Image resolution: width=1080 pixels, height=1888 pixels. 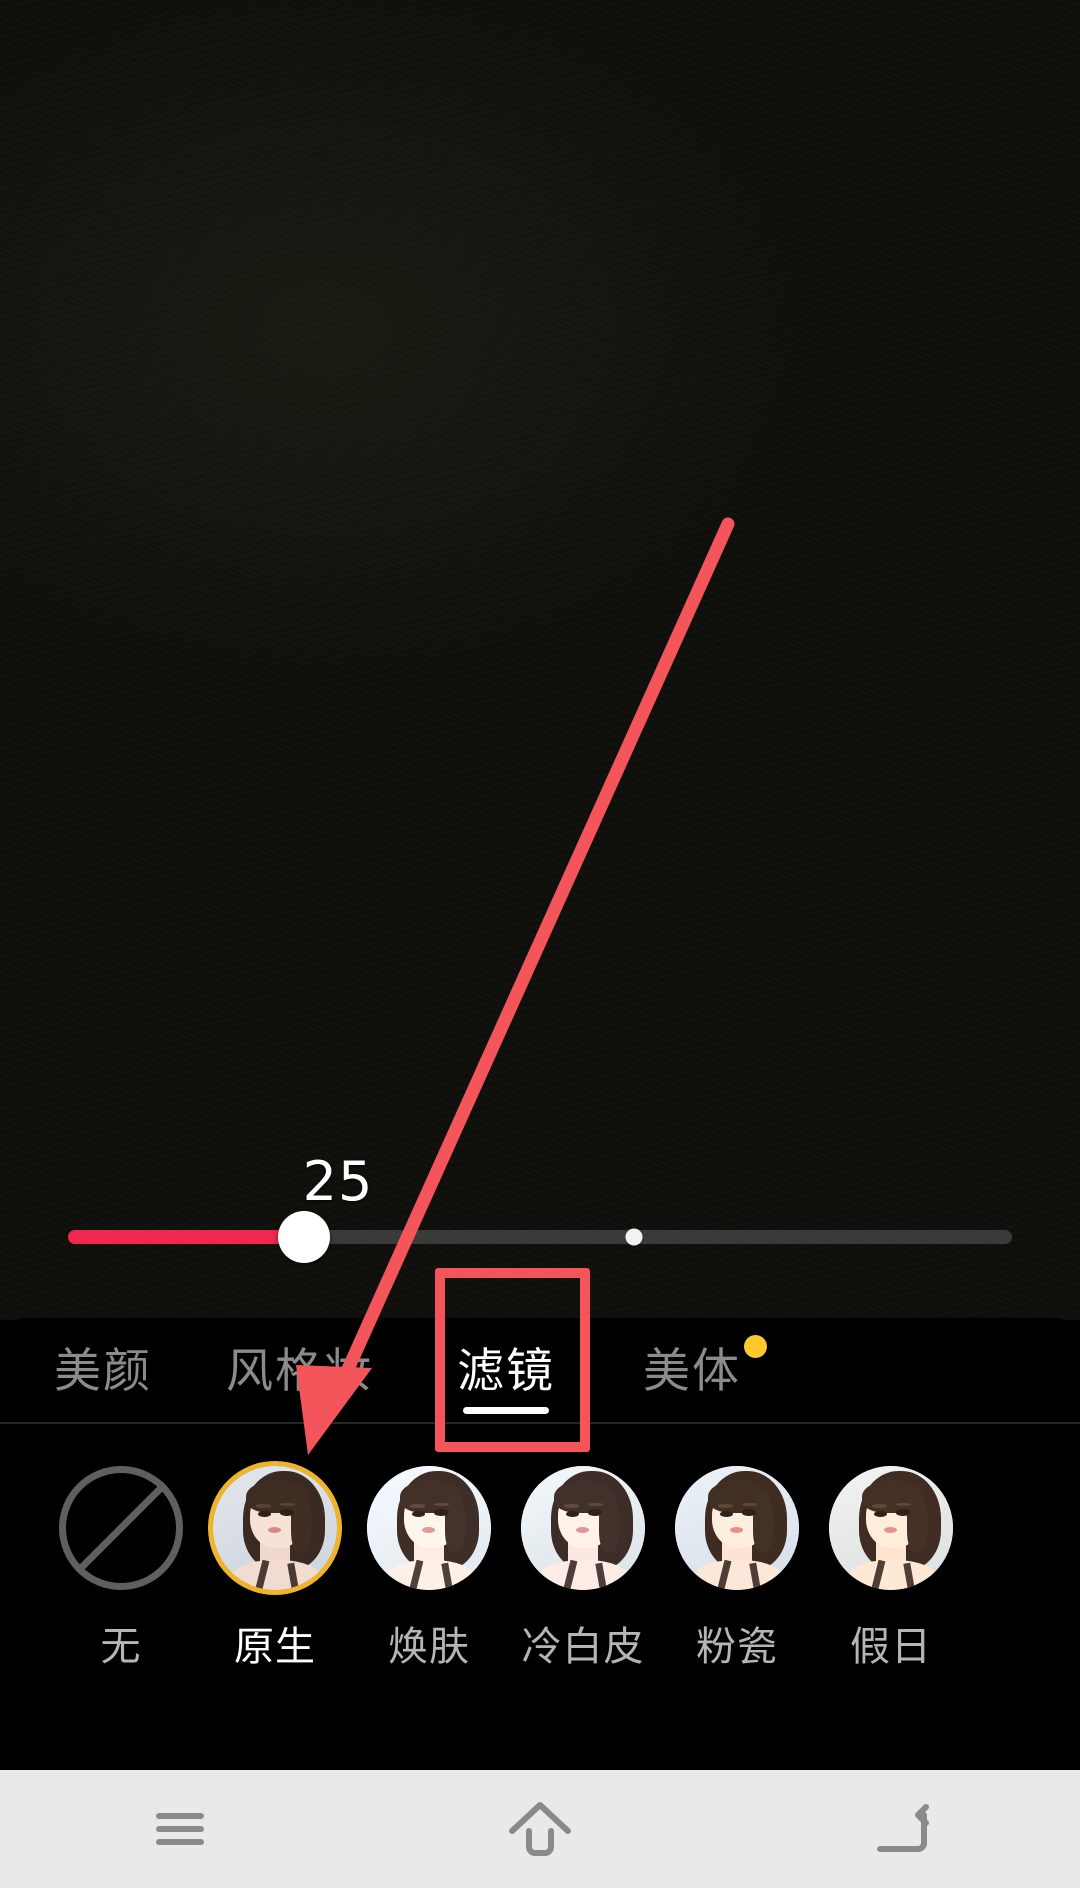 What do you see at coordinates (275, 1647) in the screenshot?
I see `filter-yuansheng-label: 原生` at bounding box center [275, 1647].